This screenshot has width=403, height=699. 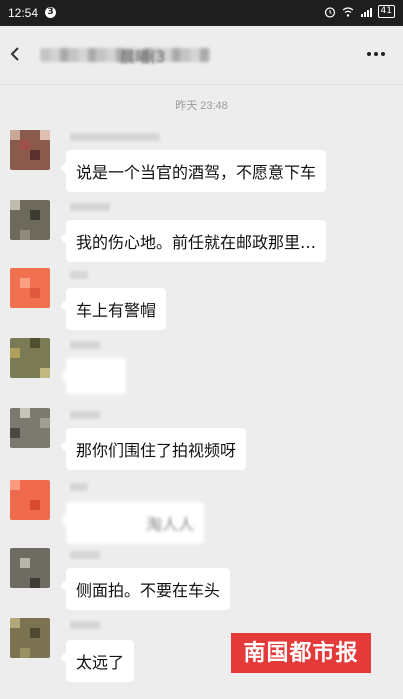 What do you see at coordinates (23, 13) in the screenshot?
I see `status-time: 12:54` at bounding box center [23, 13].